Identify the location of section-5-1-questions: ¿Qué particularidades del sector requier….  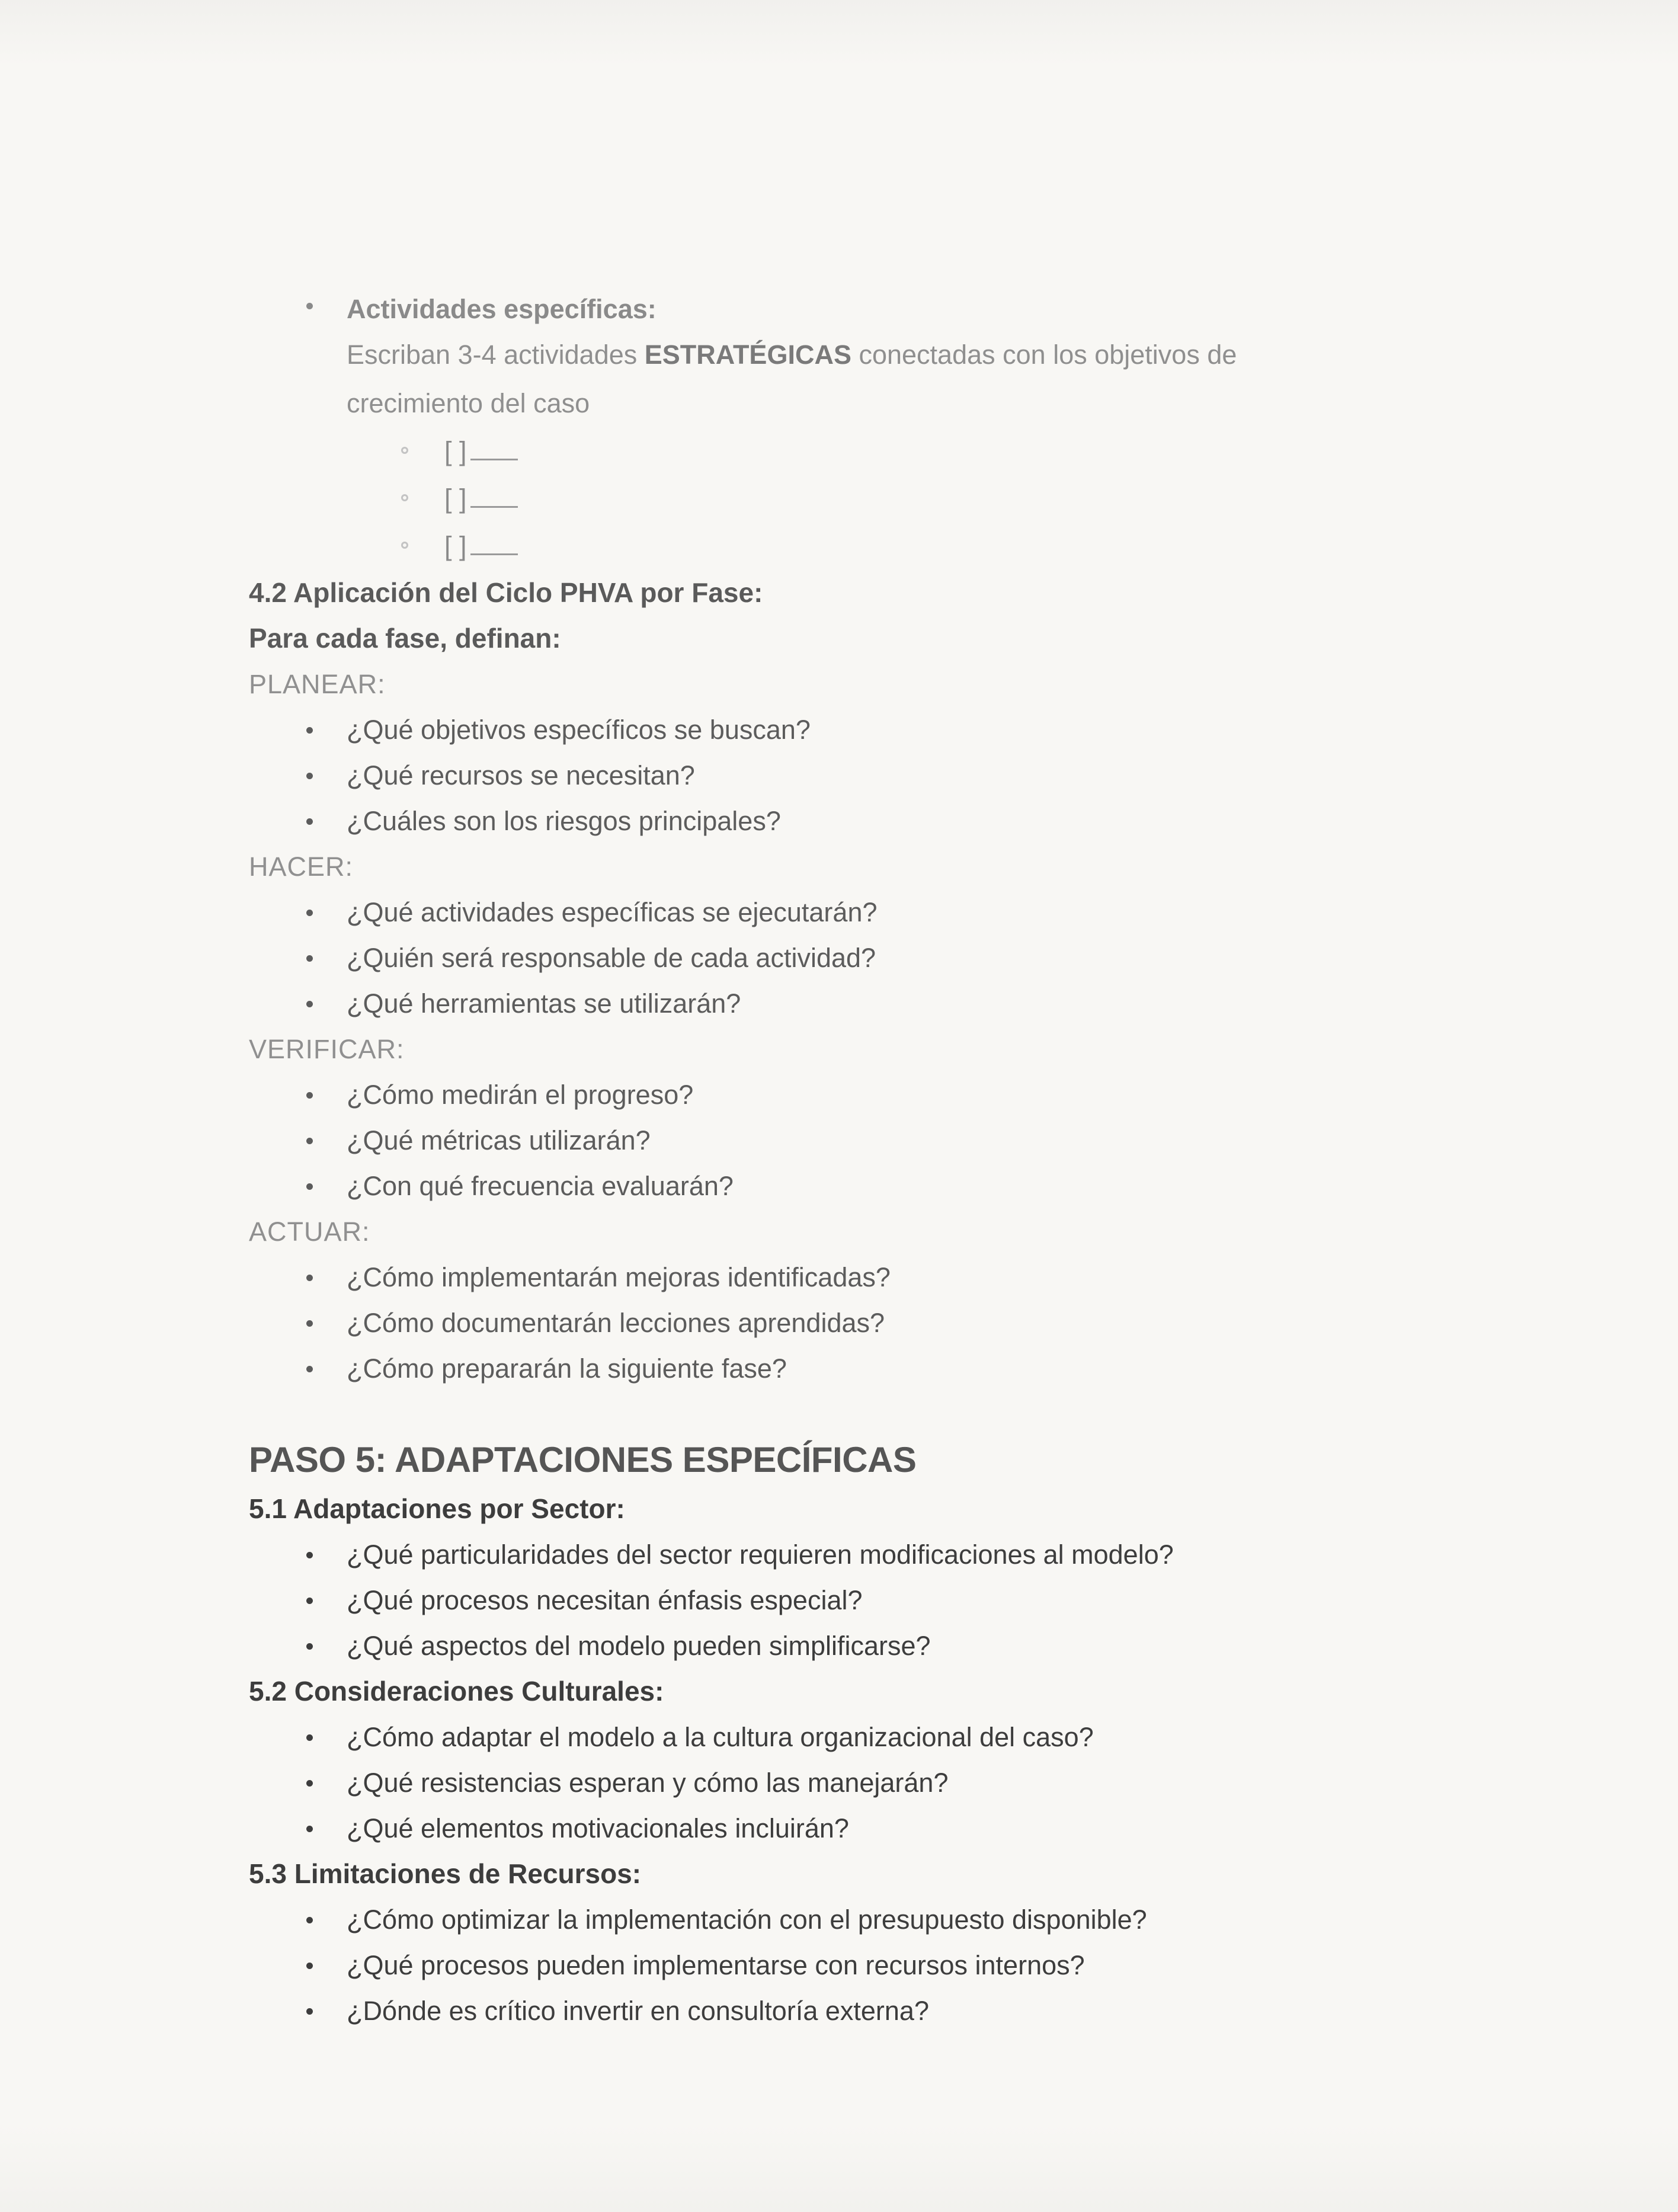
(841, 1600).